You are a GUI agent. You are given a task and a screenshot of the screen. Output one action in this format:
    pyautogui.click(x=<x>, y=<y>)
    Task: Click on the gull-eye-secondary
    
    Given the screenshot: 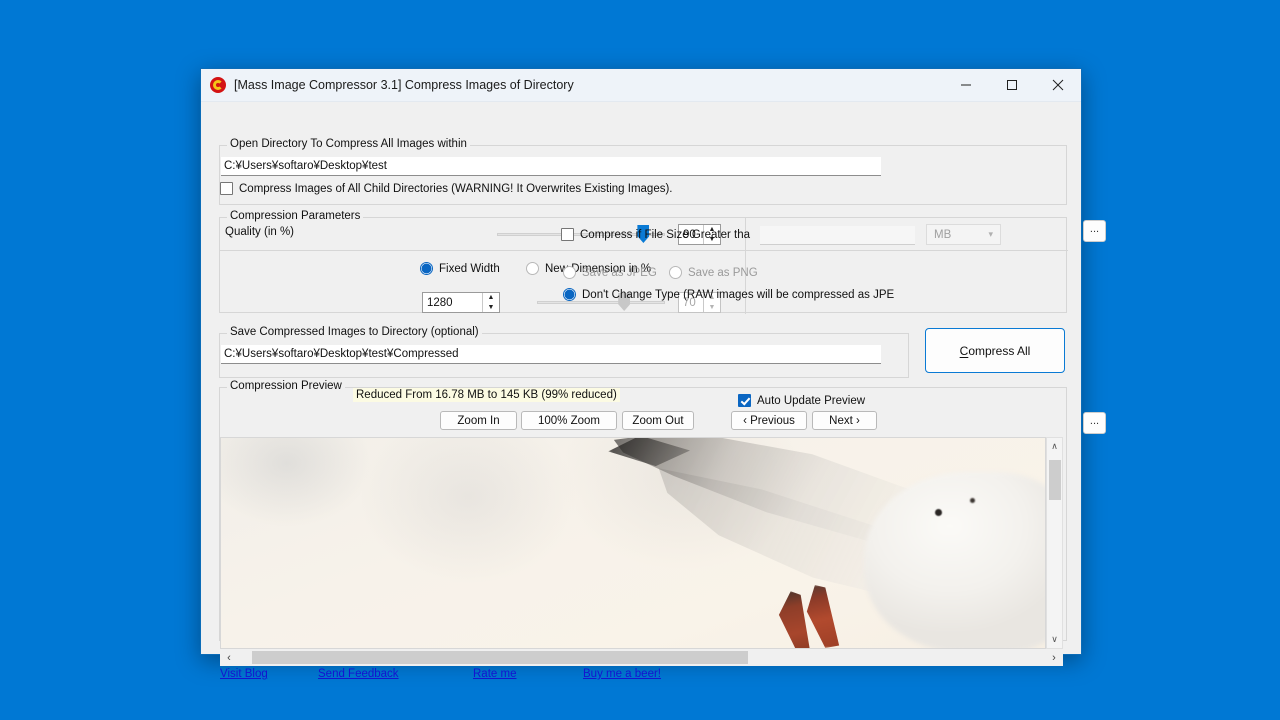 What is the action you would take?
    pyautogui.click(x=972, y=500)
    